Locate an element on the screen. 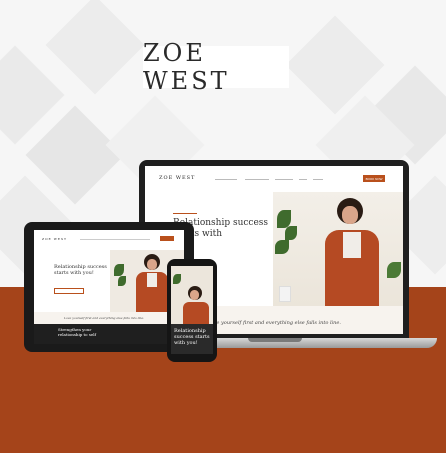  tablet-nav-links is located at coordinates (115, 239).